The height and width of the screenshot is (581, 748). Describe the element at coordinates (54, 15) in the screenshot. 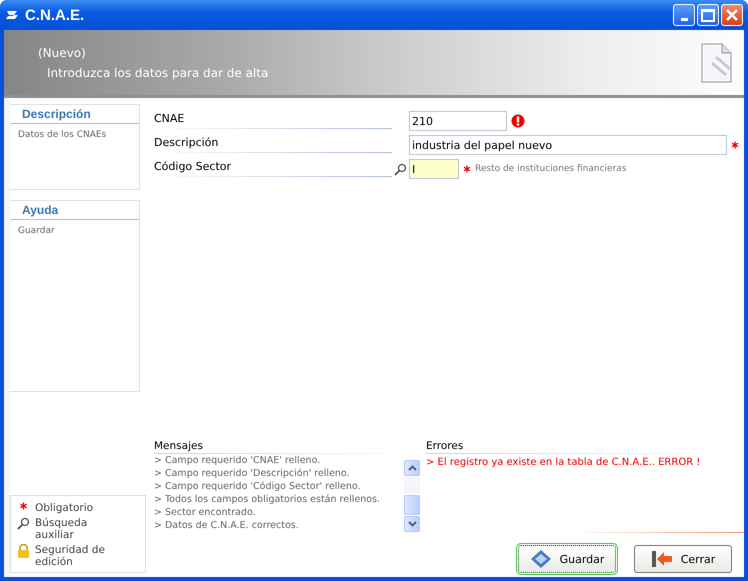

I see `window-title: C.N.A.E.` at that location.